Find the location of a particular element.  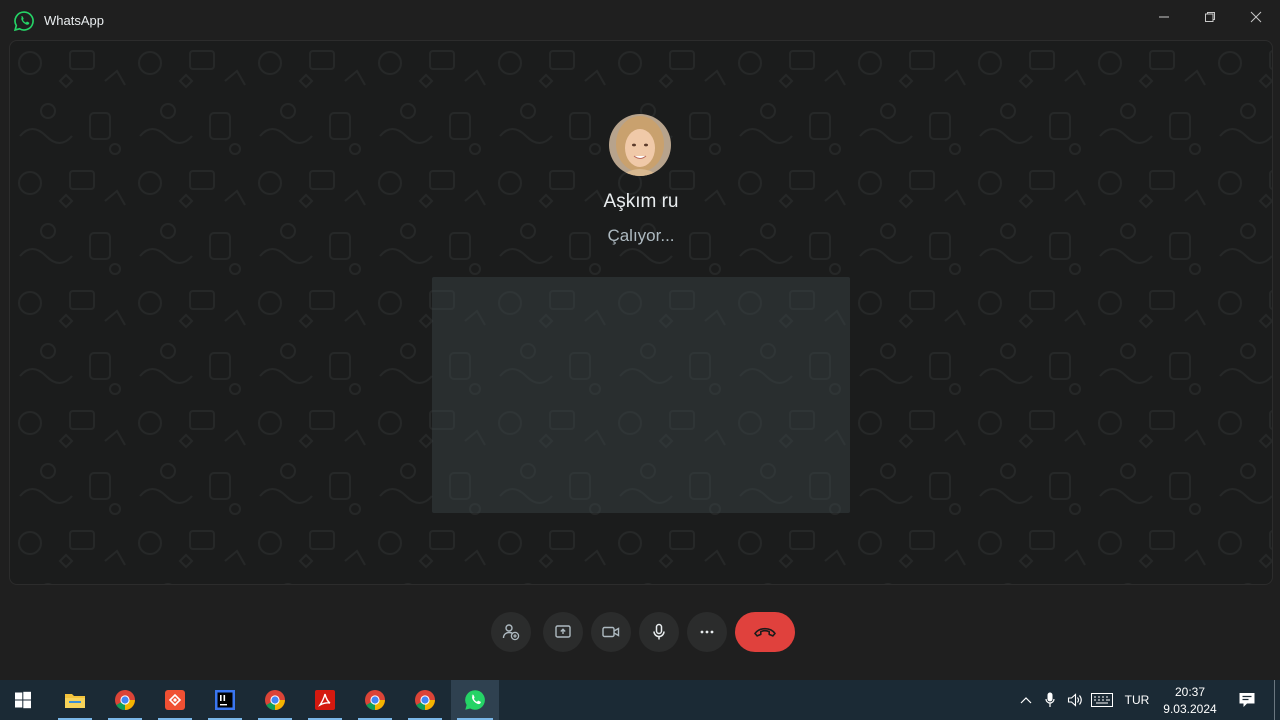

system-clock: 20:37 9.03.2024 is located at coordinates (1190, 701).